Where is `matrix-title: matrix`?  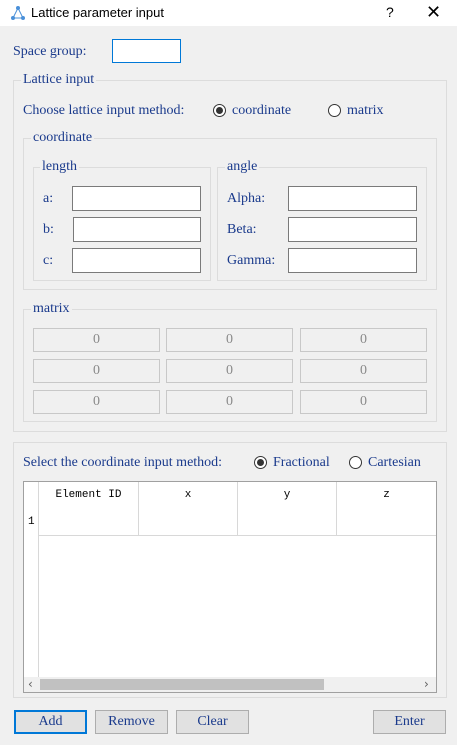 matrix-title: matrix is located at coordinates (51, 309).